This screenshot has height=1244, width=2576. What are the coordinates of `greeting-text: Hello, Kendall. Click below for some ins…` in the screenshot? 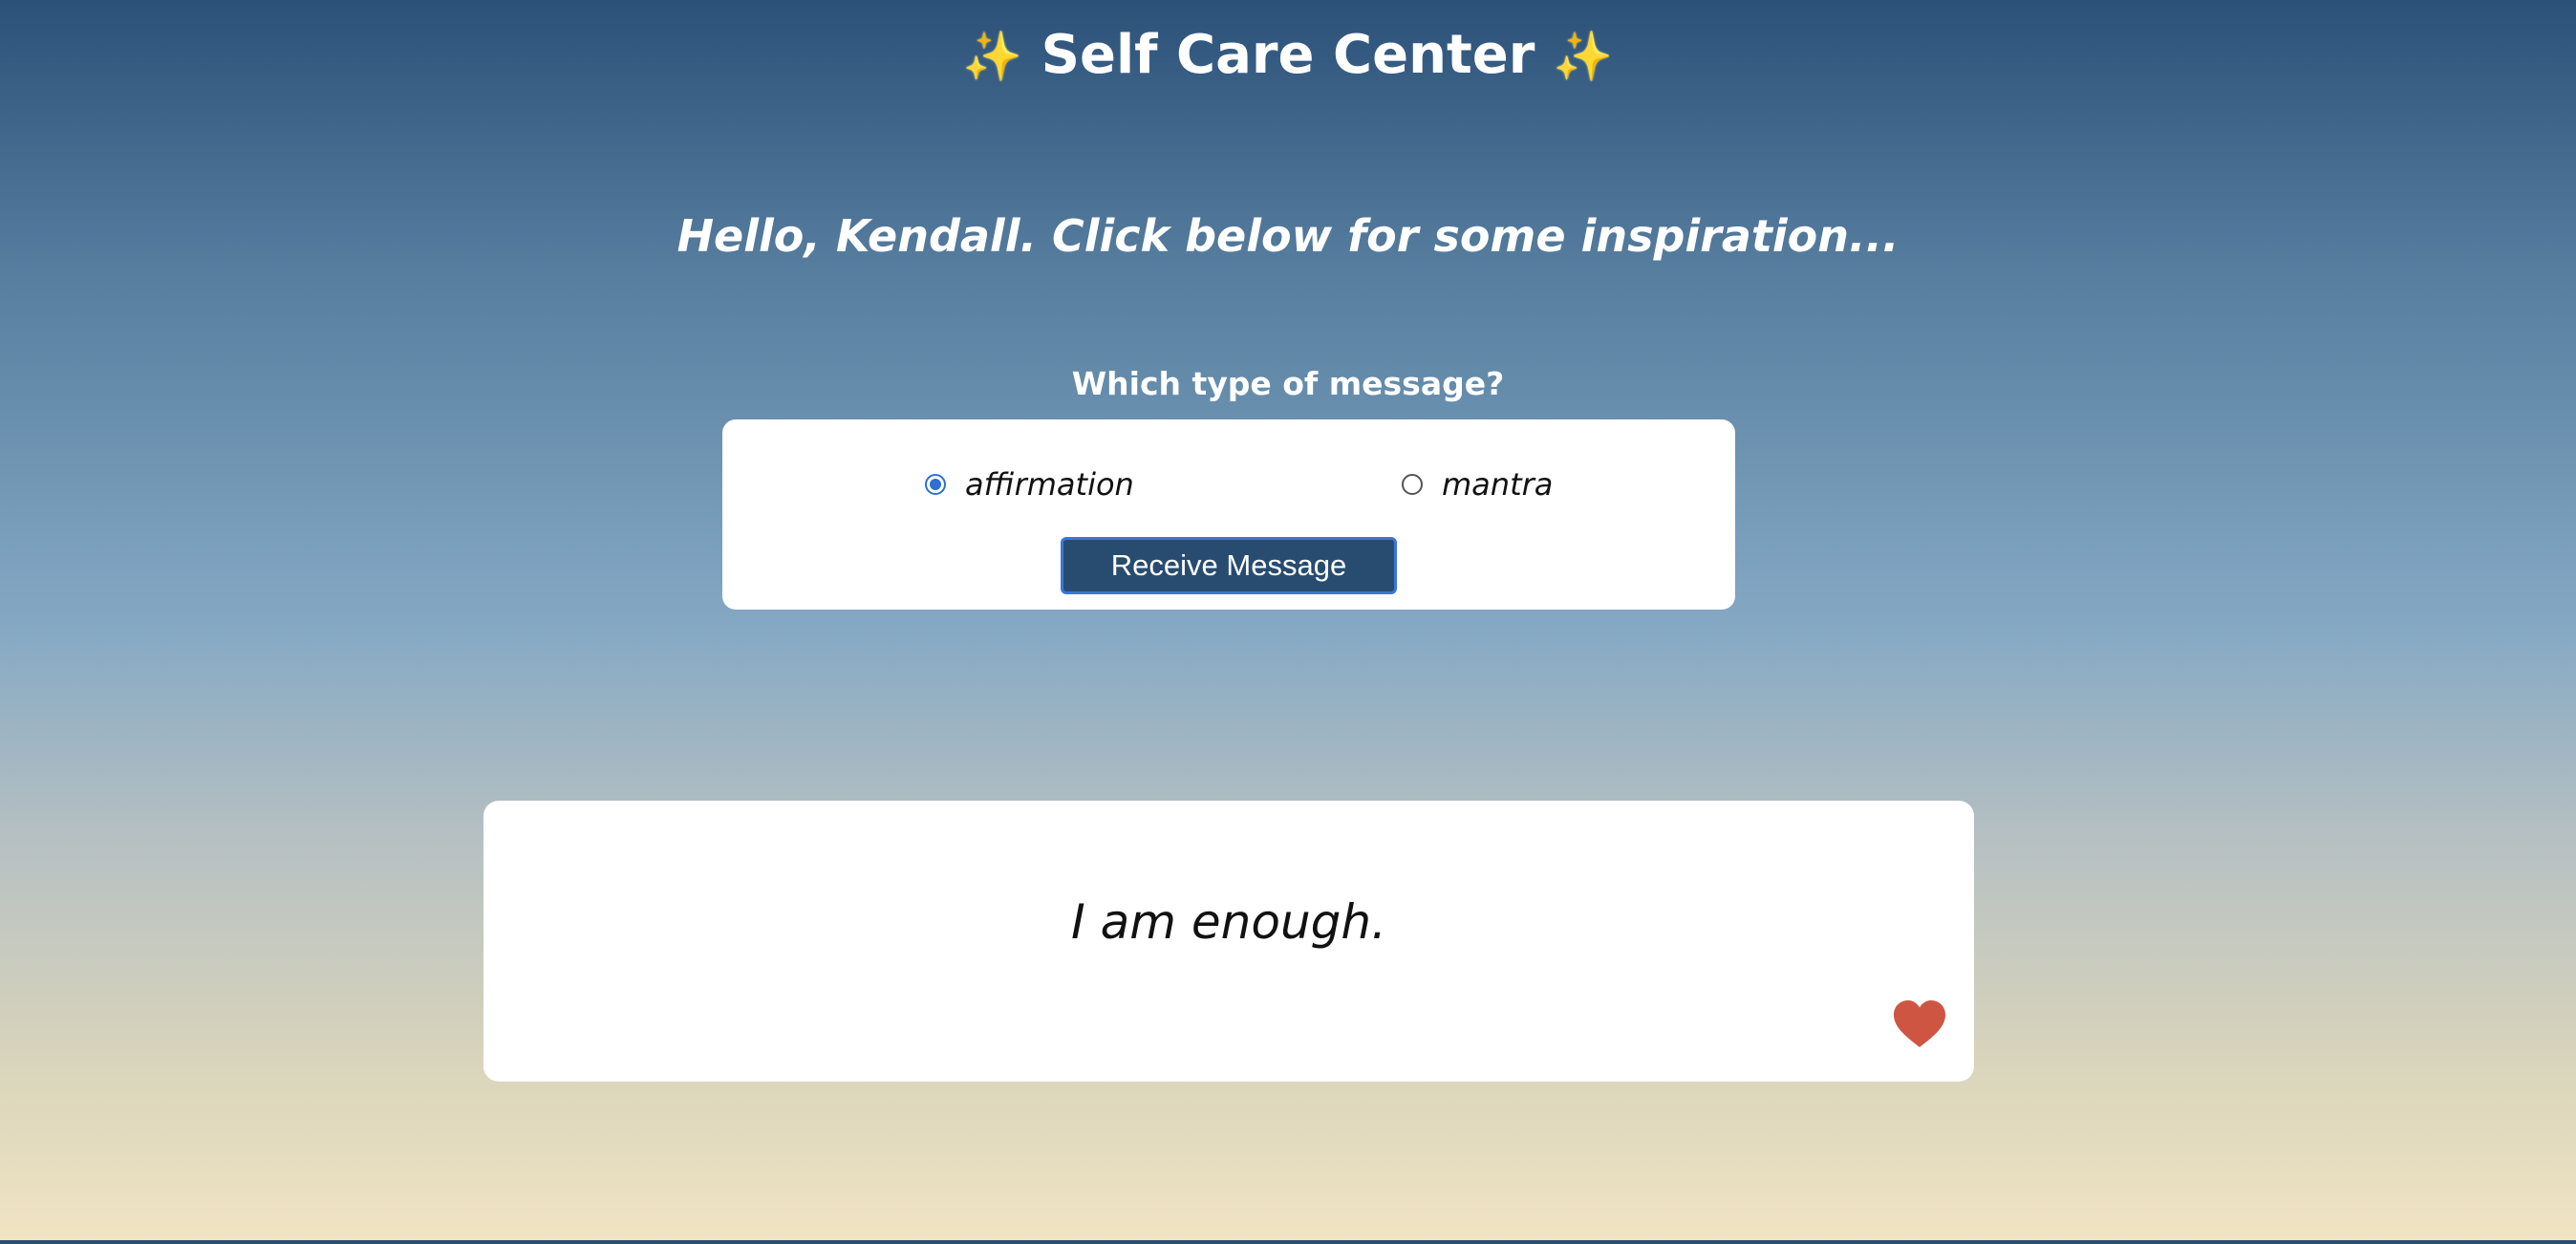 It's located at (1288, 236).